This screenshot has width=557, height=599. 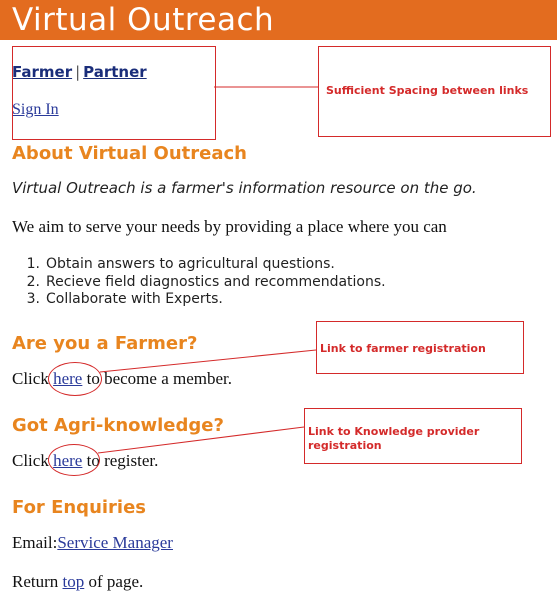 I want to click on list-item: 3. Collaborate with Experts., so click(x=124, y=299).